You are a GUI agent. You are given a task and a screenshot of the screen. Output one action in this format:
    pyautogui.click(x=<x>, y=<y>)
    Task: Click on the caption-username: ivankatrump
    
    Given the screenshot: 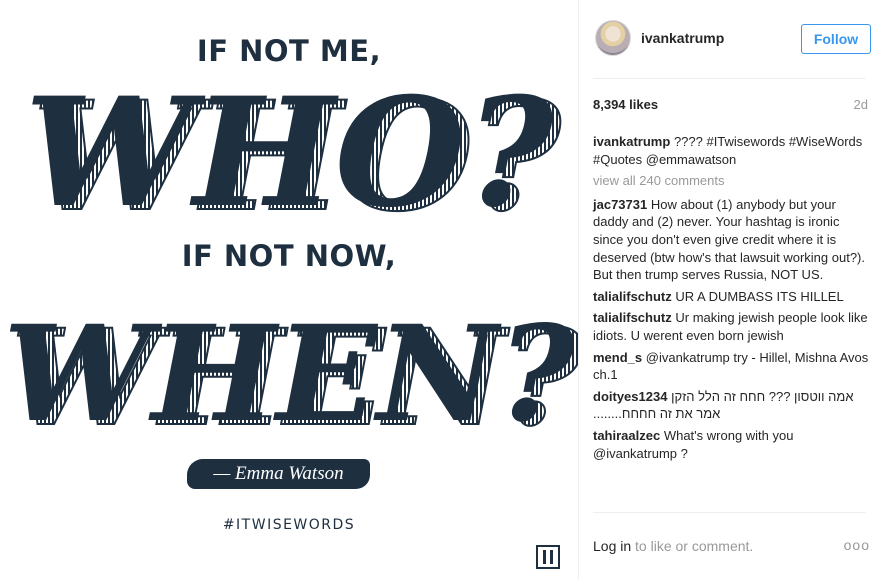 What is the action you would take?
    pyautogui.click(x=631, y=141)
    